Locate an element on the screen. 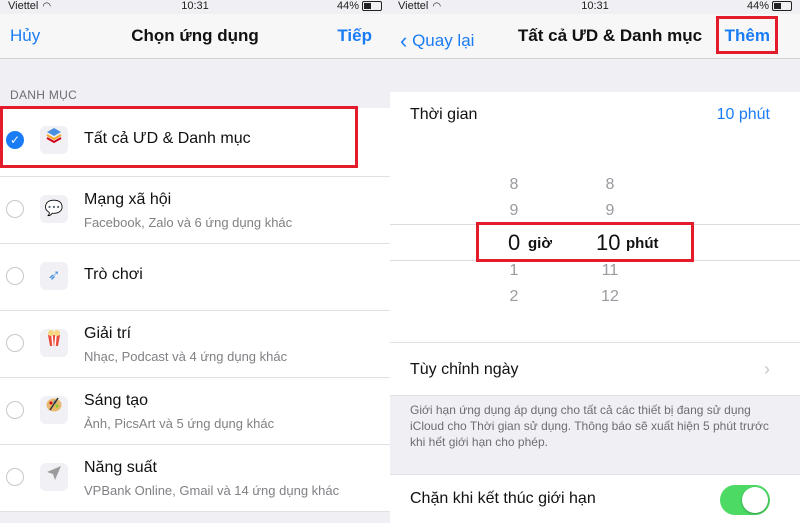 The width and height of the screenshot is (800, 523). minutes-below-2: 12 is located at coordinates (610, 297).